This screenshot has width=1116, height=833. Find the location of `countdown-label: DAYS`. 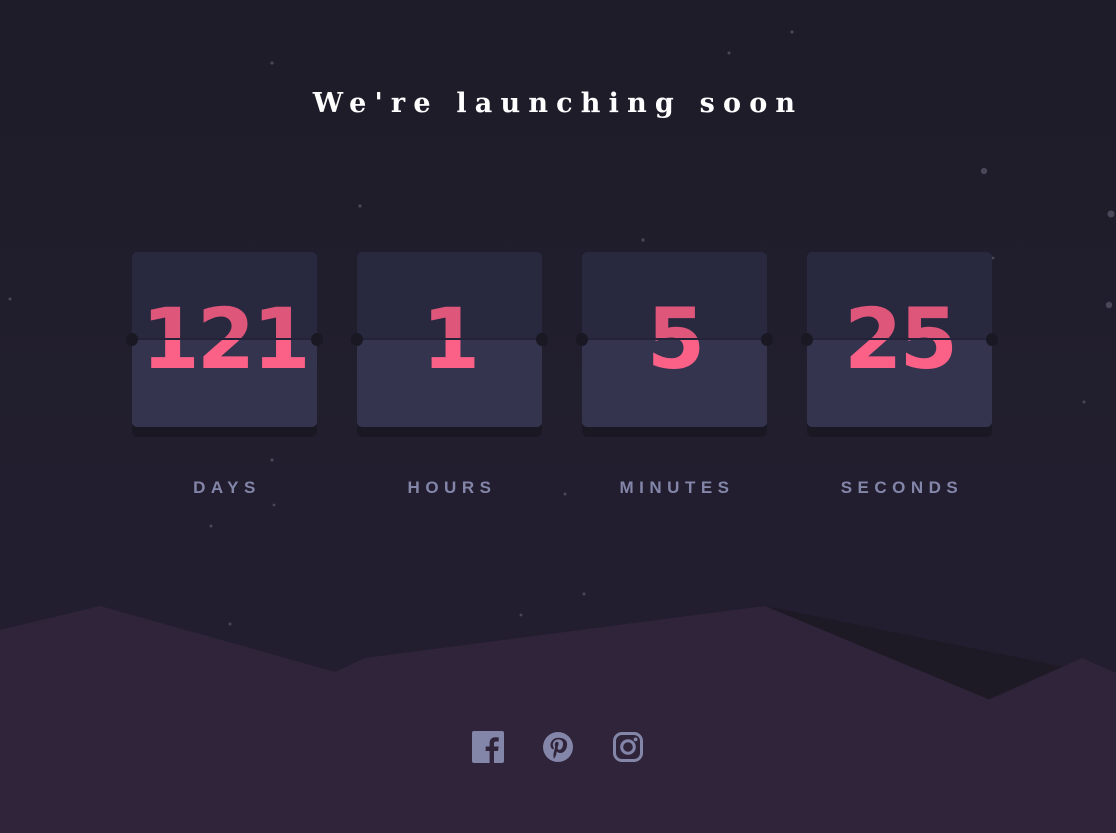

countdown-label: DAYS is located at coordinates (227, 487).